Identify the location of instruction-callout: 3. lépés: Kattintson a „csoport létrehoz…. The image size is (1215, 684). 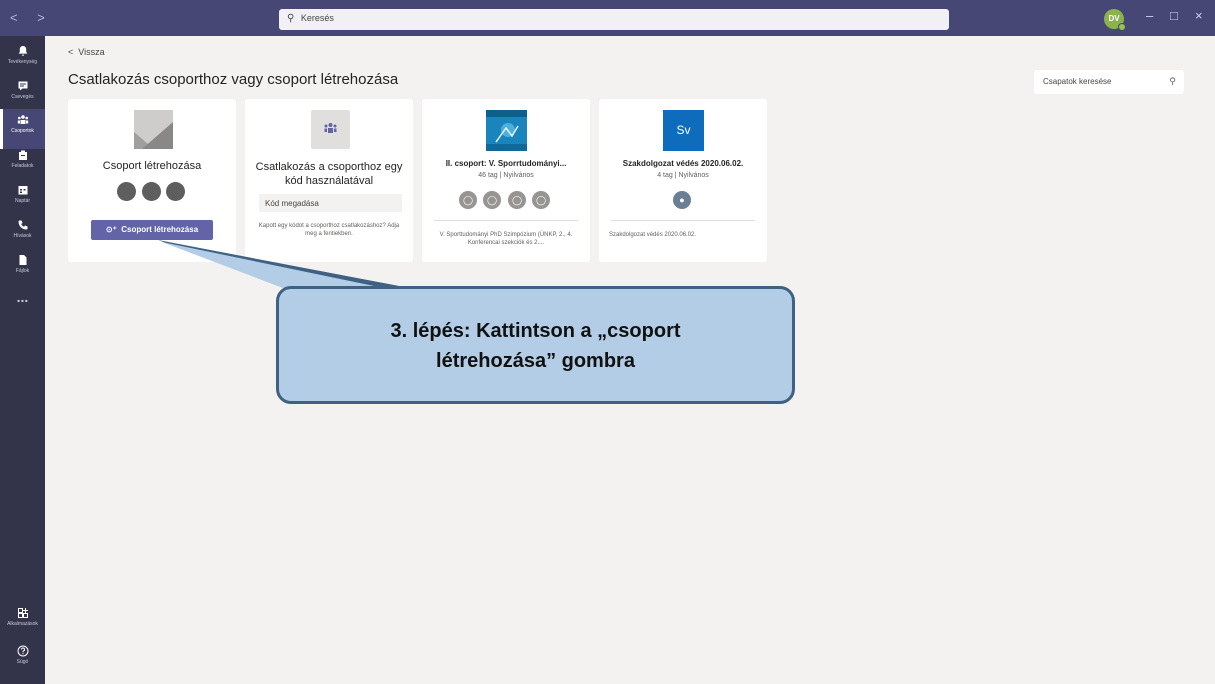
(535, 345).